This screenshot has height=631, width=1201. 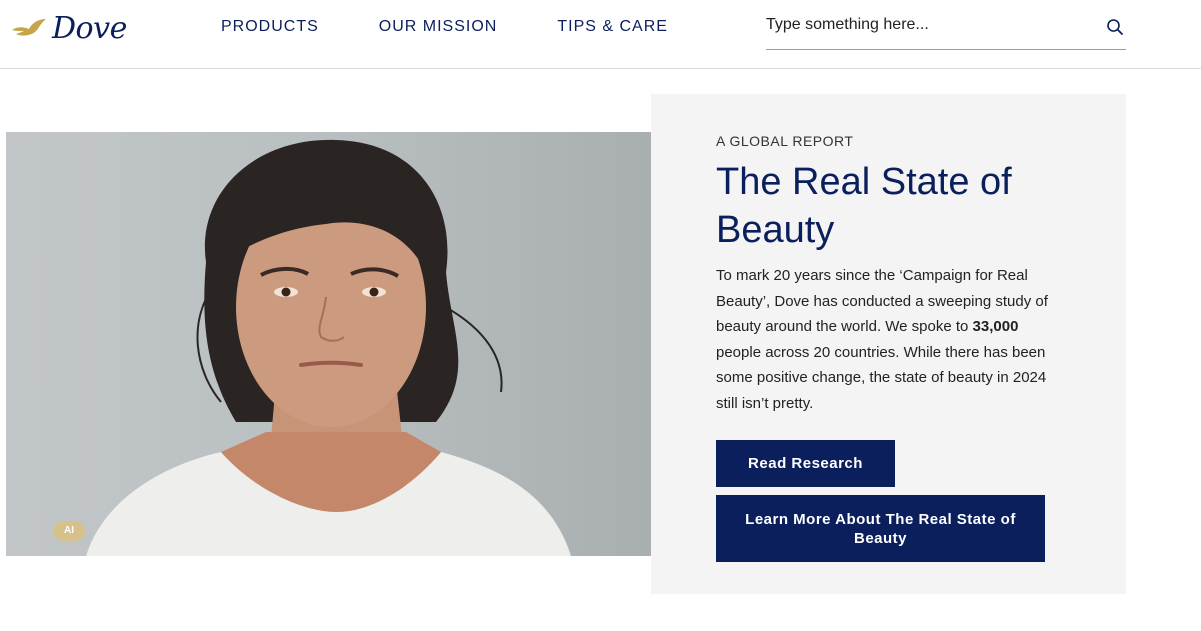 What do you see at coordinates (270, 27) in the screenshot?
I see `nav-products: PRODUCTS` at bounding box center [270, 27].